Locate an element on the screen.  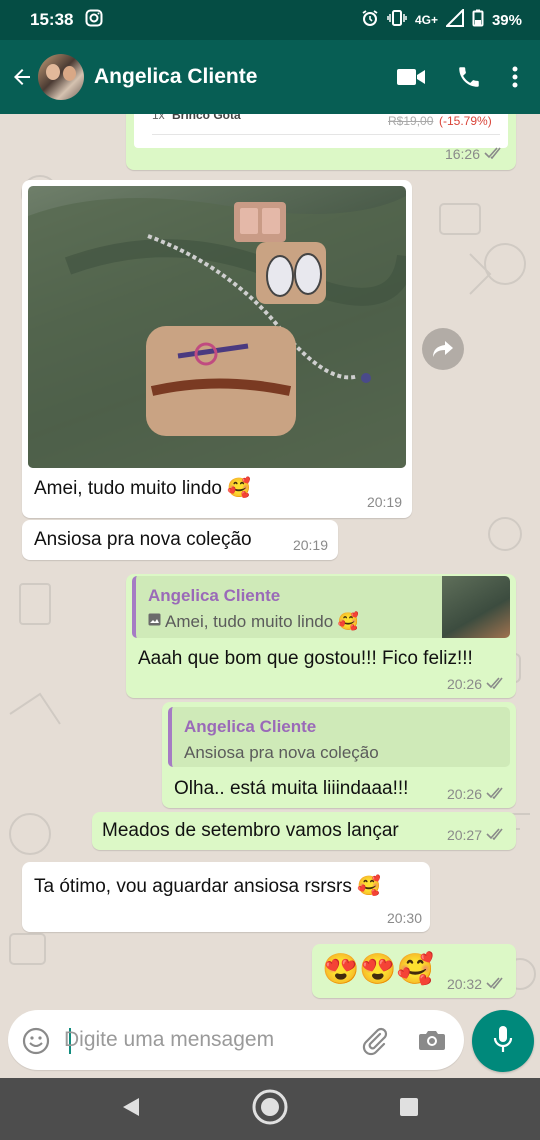
message-meta: 20:27 is located at coordinates (476, 835).